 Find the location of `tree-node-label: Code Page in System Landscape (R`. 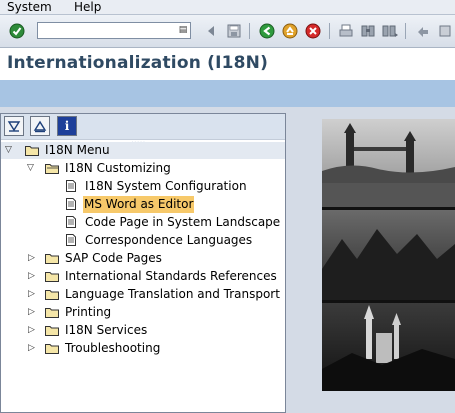

tree-node-label: Code Page in System Landscape (R is located at coordinates (185, 222).